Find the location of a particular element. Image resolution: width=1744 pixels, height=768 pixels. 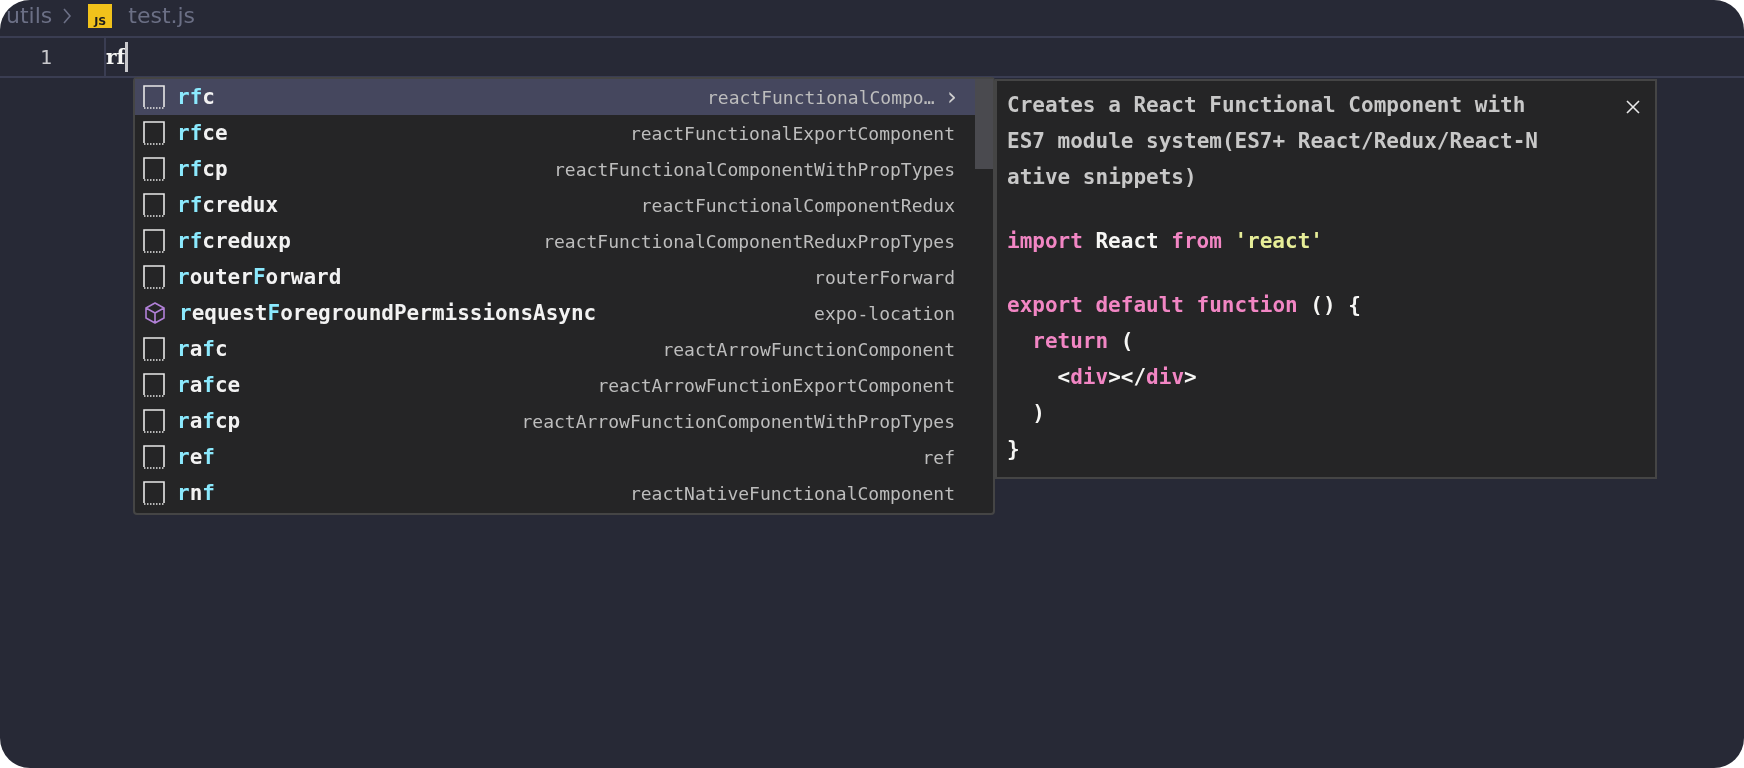

suggestion-item: rafce reactArrowFunctionExportComponent is located at coordinates (555, 385).